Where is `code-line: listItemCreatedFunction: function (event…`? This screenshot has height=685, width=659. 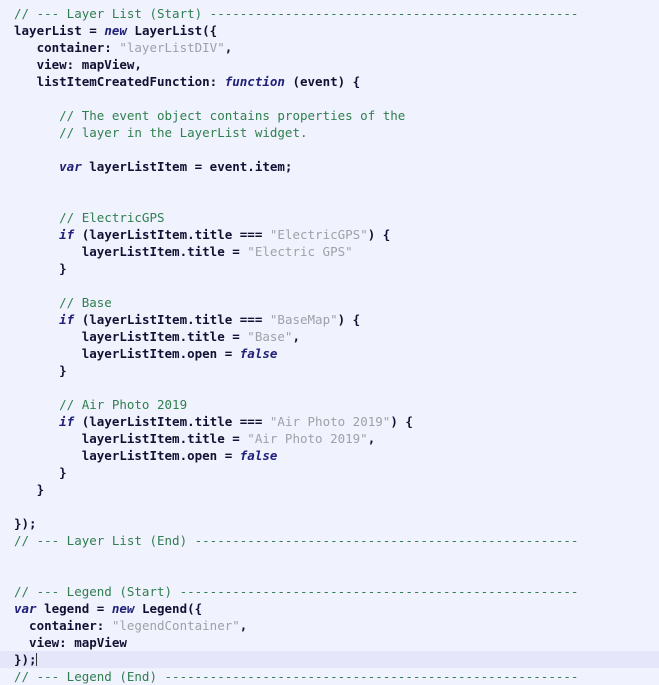
code-line: listItemCreatedFunction: function (event… is located at coordinates (329, 81).